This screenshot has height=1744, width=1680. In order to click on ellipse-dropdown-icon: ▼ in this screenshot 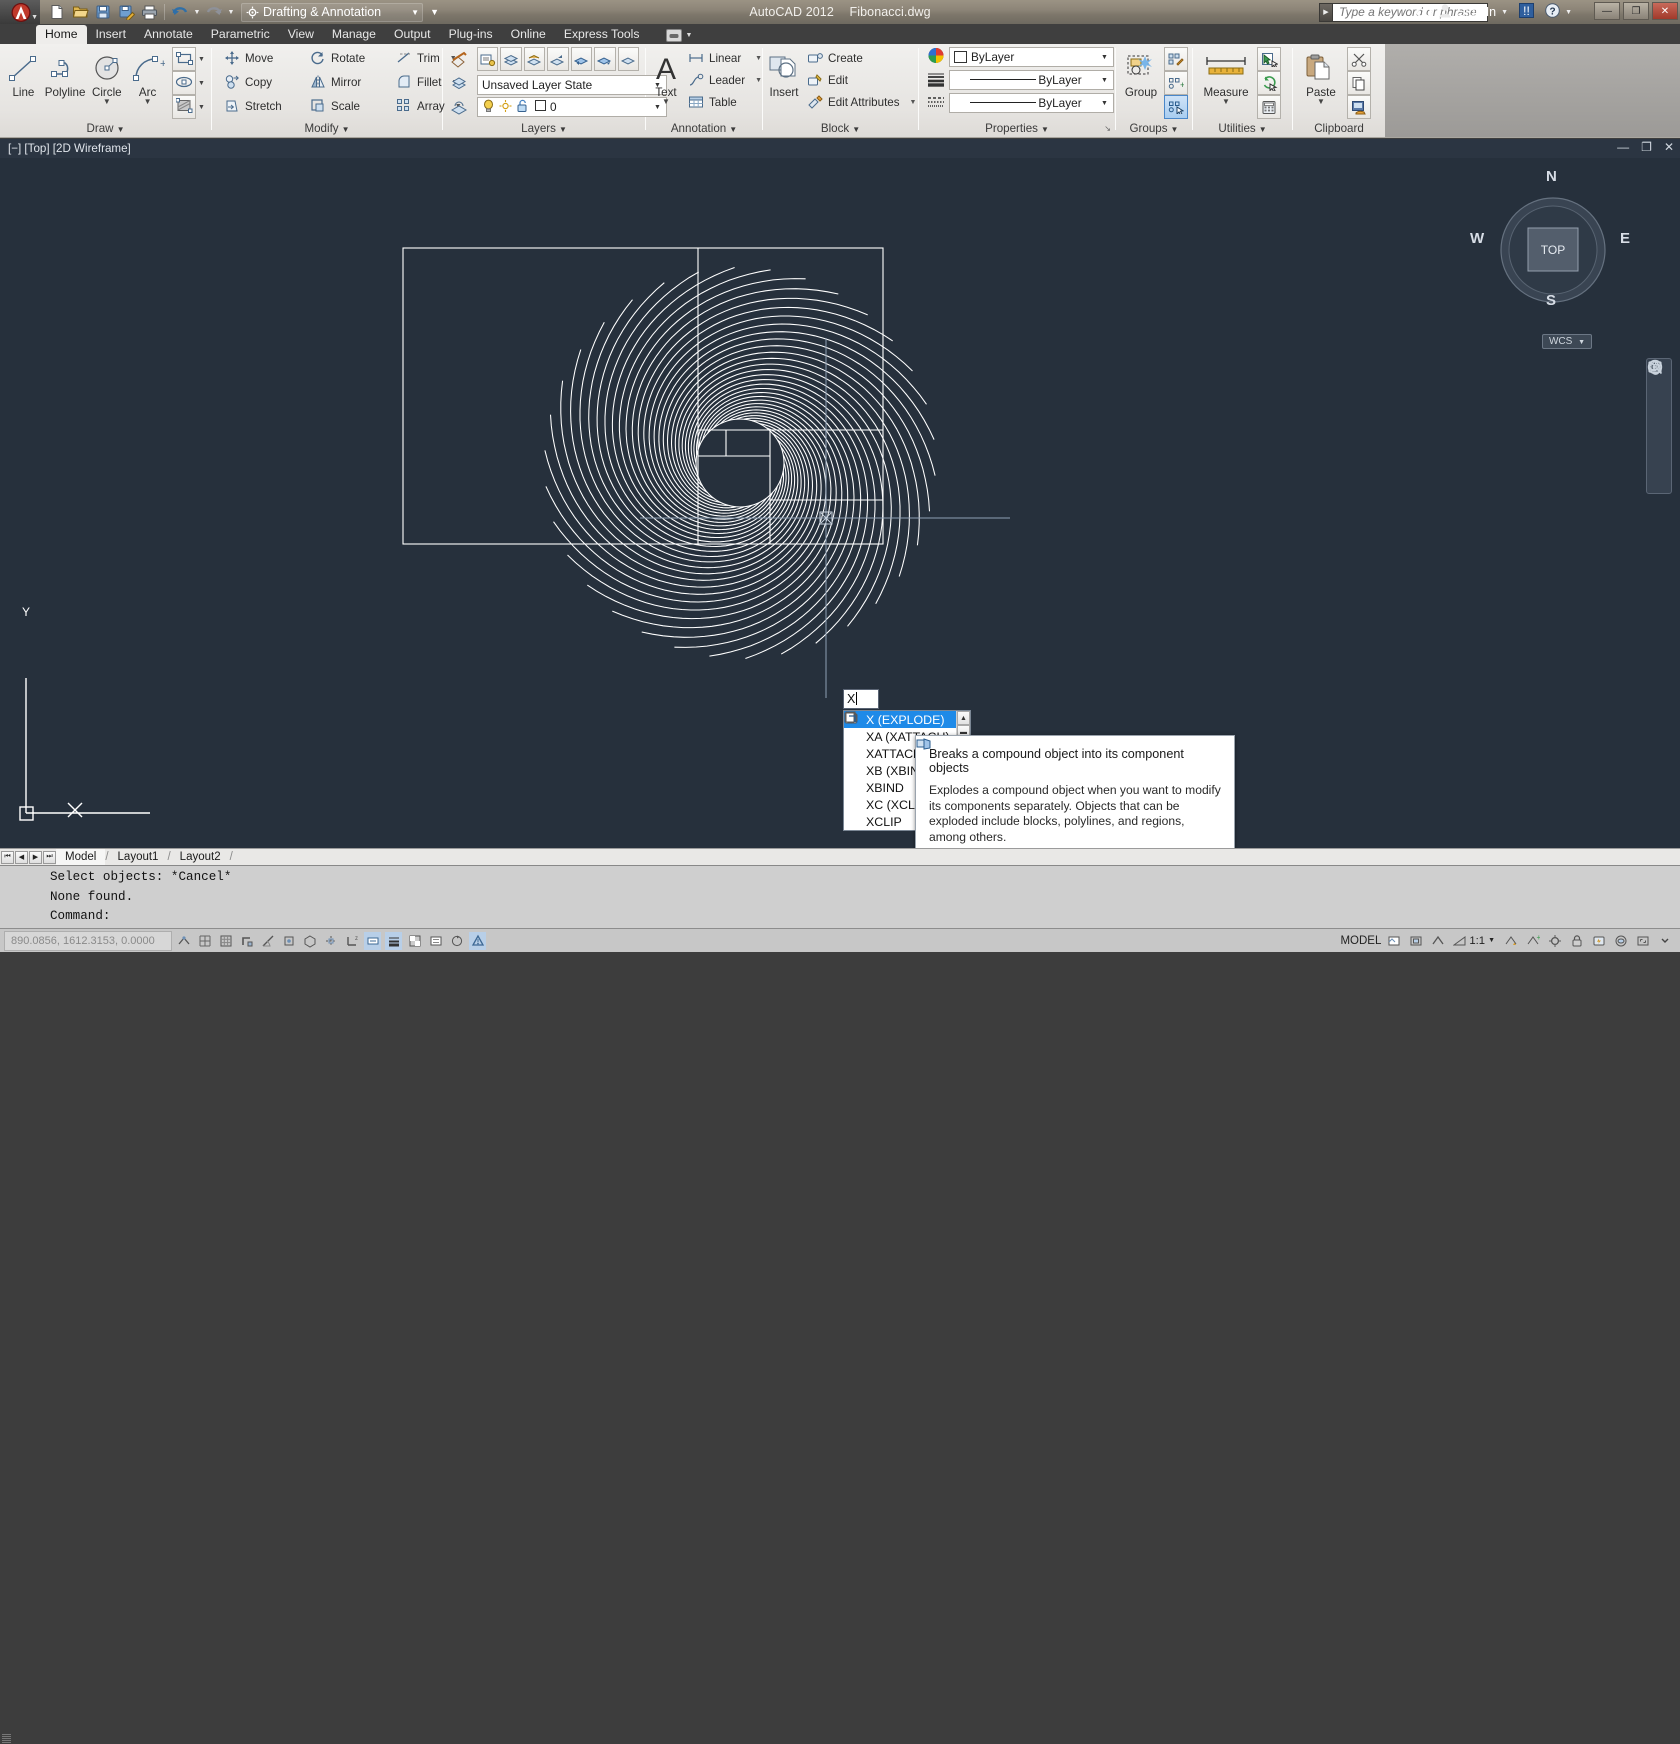, I will do `click(201, 83)`.